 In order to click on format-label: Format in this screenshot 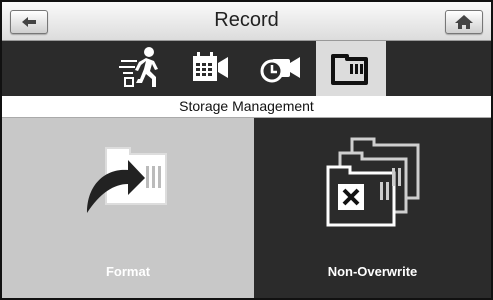, I will do `click(128, 271)`.